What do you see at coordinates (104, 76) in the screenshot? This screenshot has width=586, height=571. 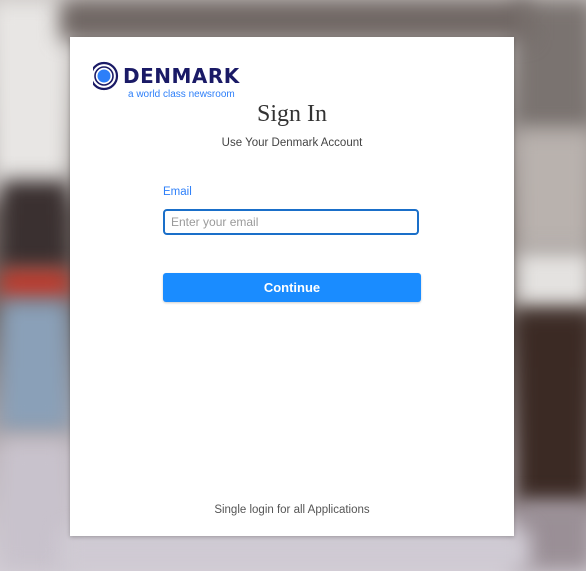 I see `denmark-d-logo-icon` at bounding box center [104, 76].